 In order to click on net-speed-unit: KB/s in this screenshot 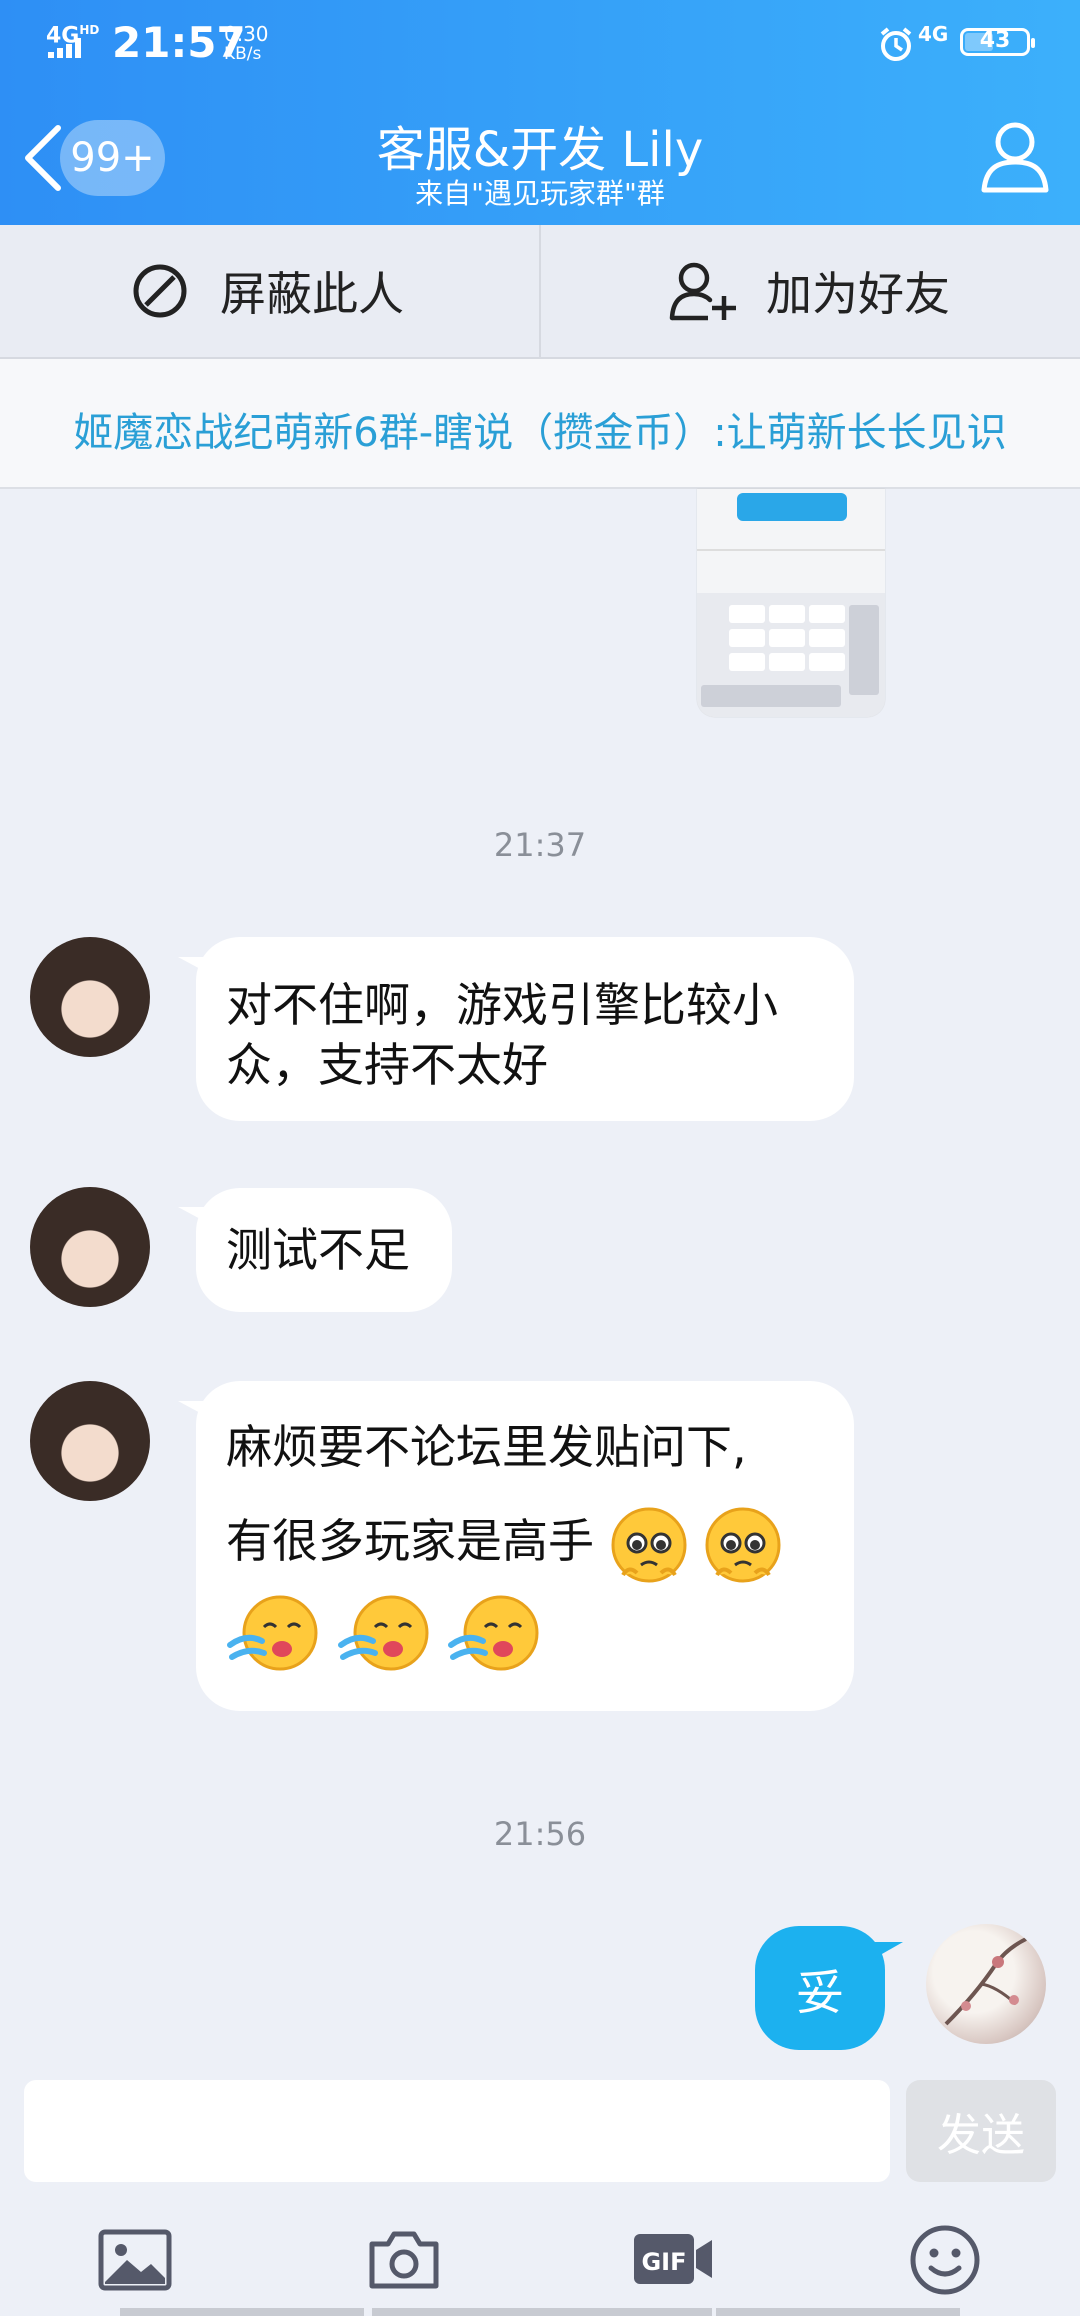, I will do `click(243, 54)`.